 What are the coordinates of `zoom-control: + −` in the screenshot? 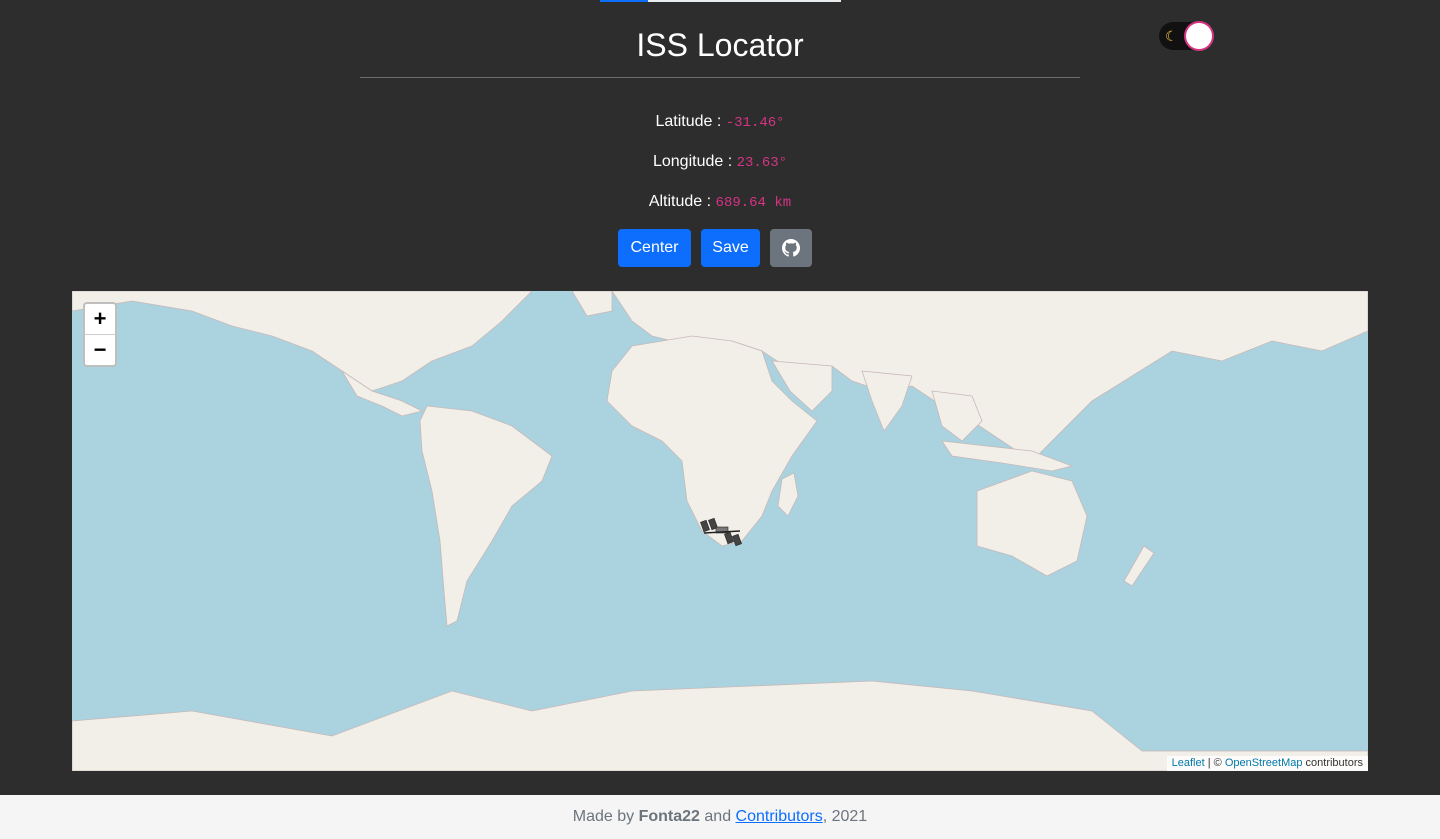 It's located at (100, 334).